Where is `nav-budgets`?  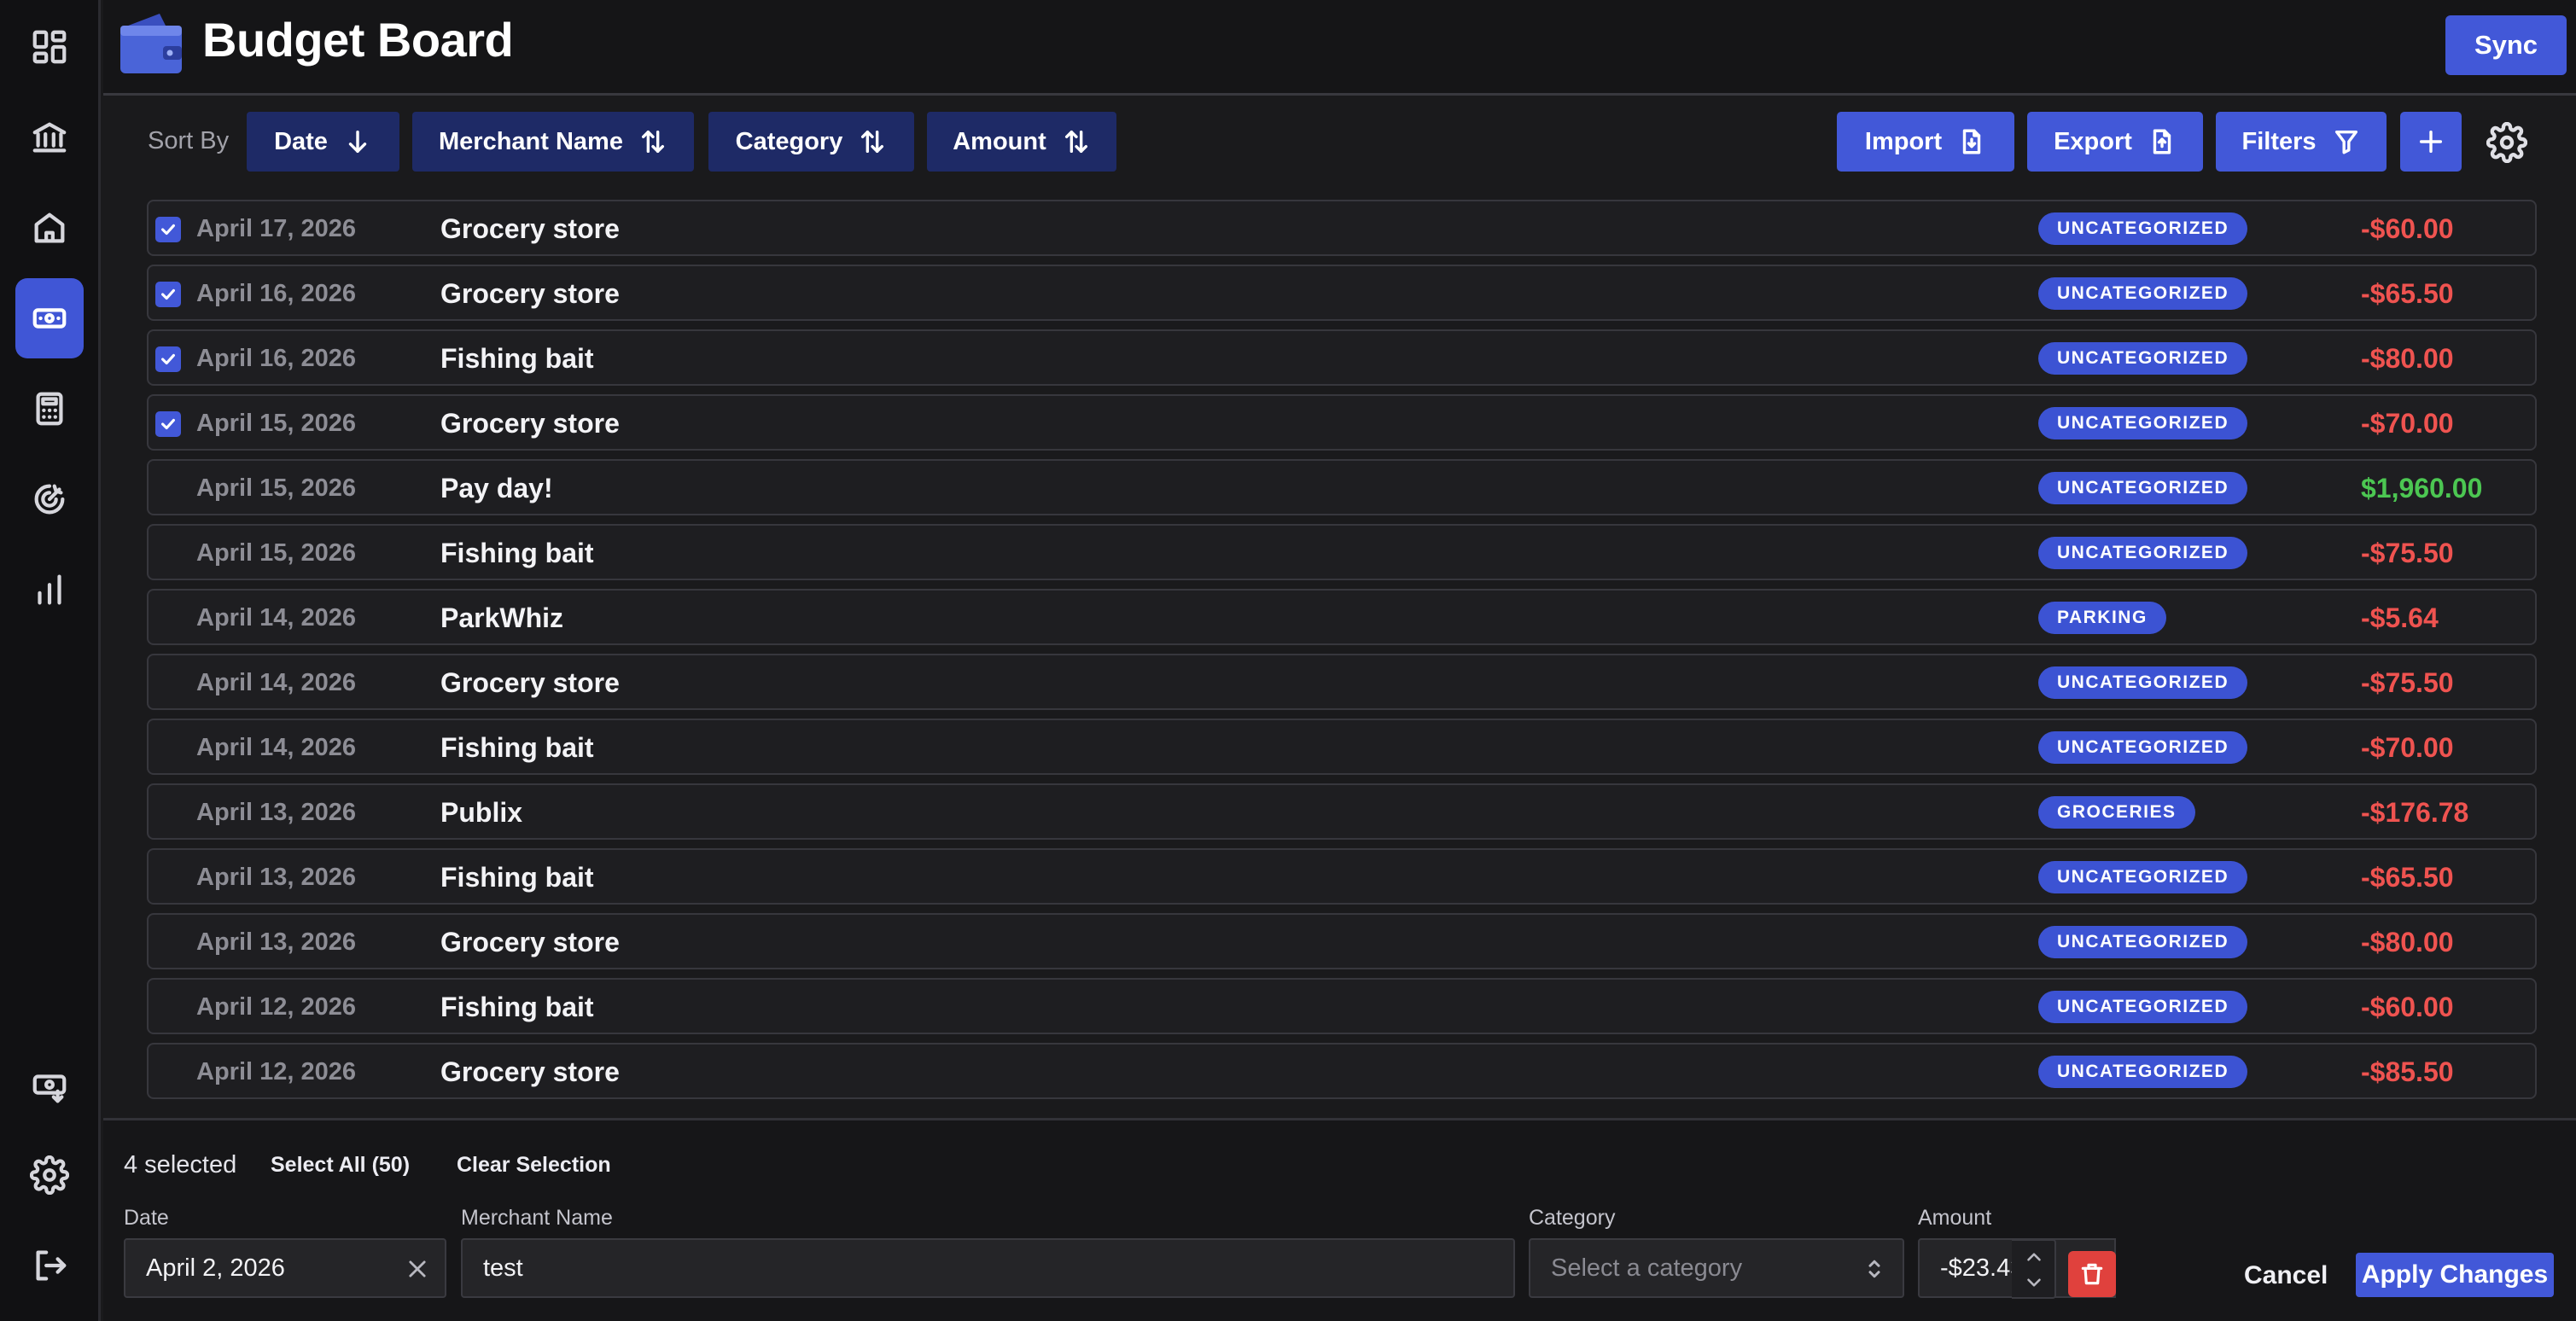 nav-budgets is located at coordinates (49, 409).